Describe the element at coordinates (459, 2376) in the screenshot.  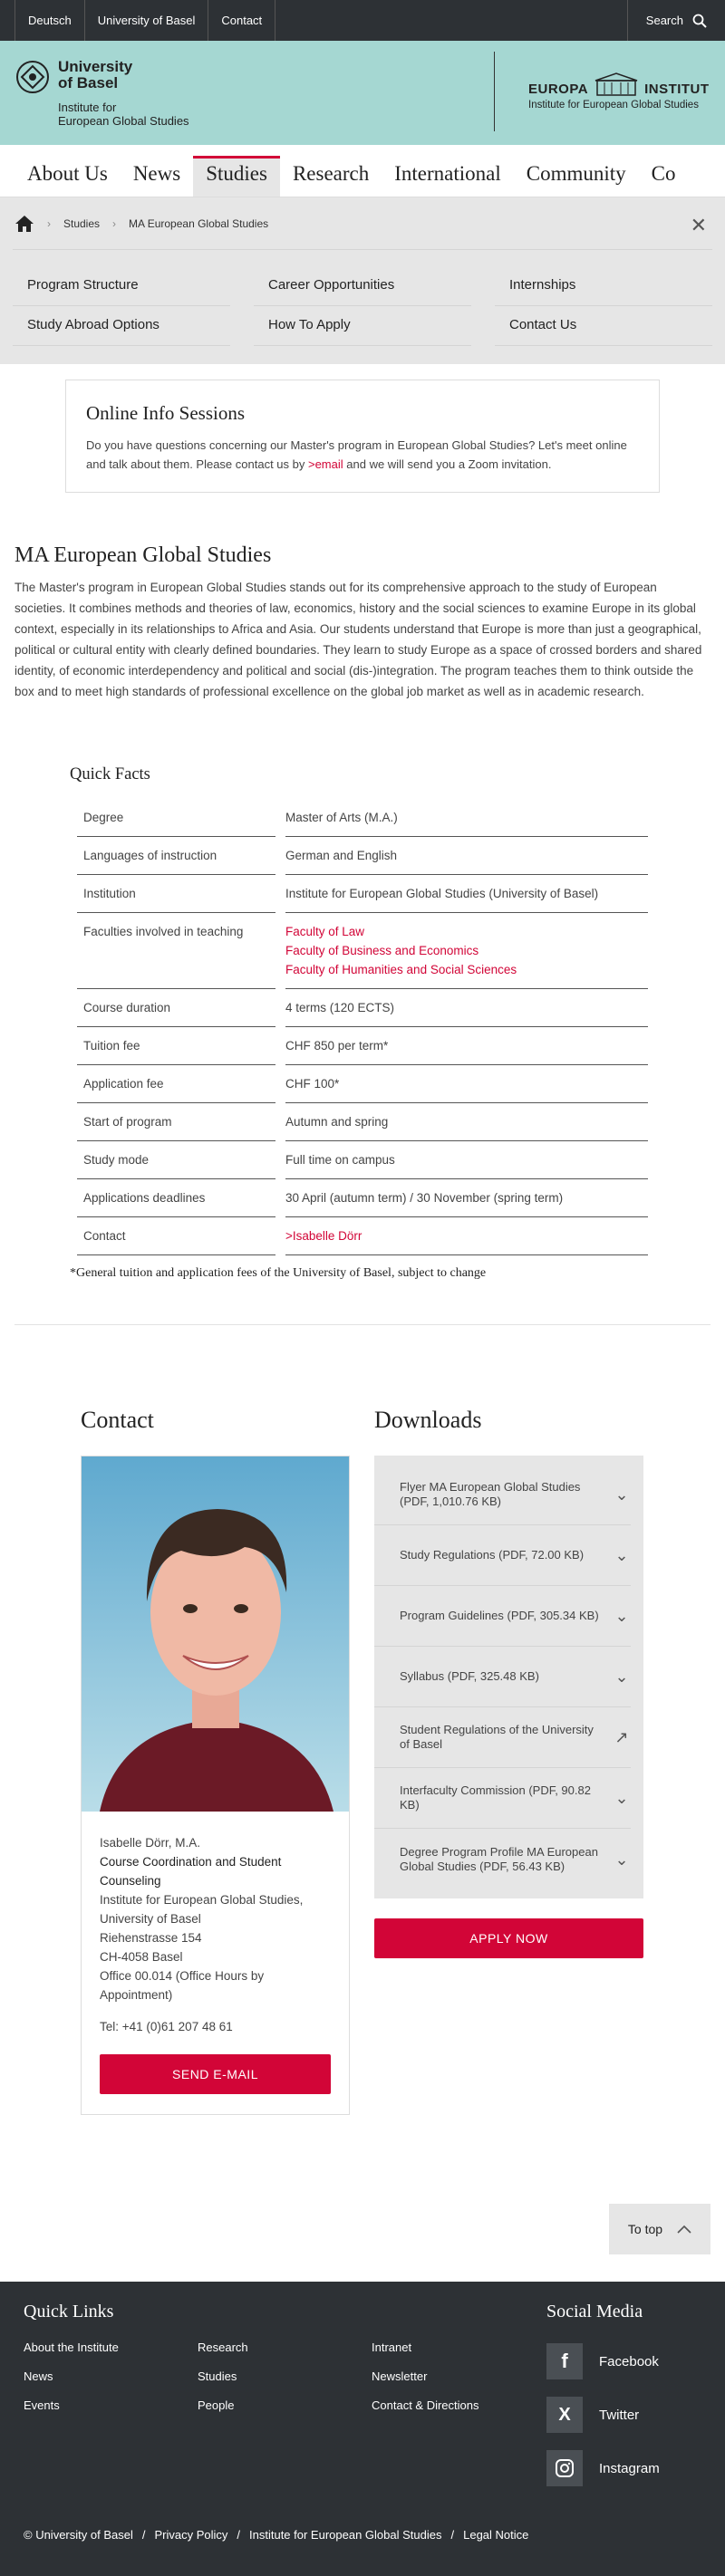
I see `footer-link: Newsletter` at that location.